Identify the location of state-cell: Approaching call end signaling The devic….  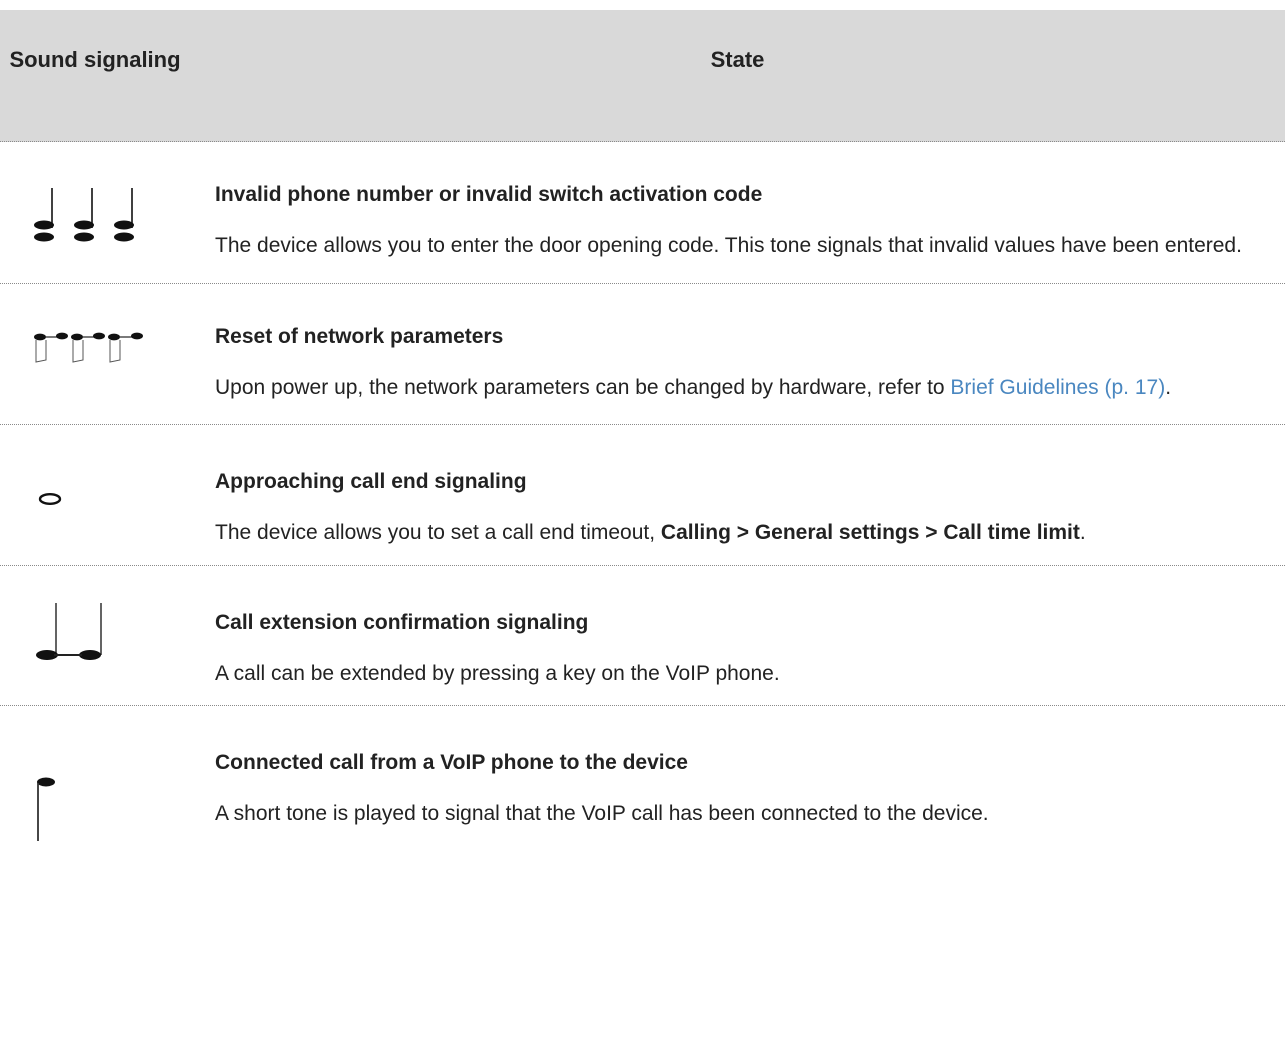
(737, 495).